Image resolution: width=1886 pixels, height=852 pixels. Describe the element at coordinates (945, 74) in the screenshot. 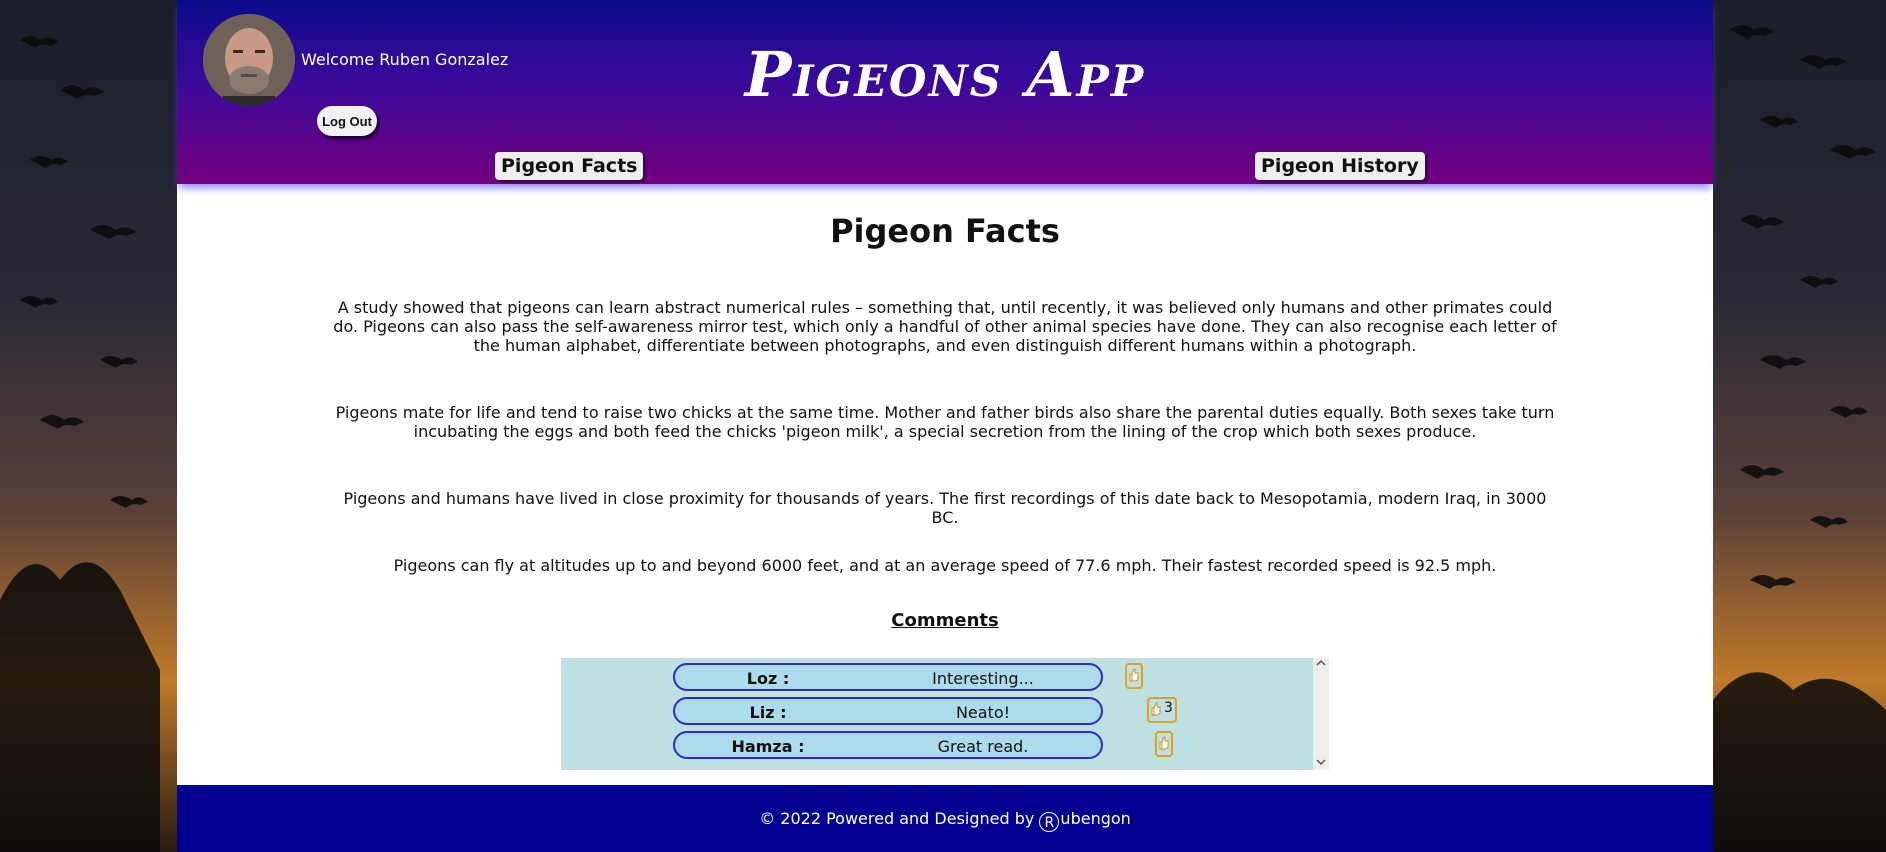

I see `app-title: Pigeons App` at that location.